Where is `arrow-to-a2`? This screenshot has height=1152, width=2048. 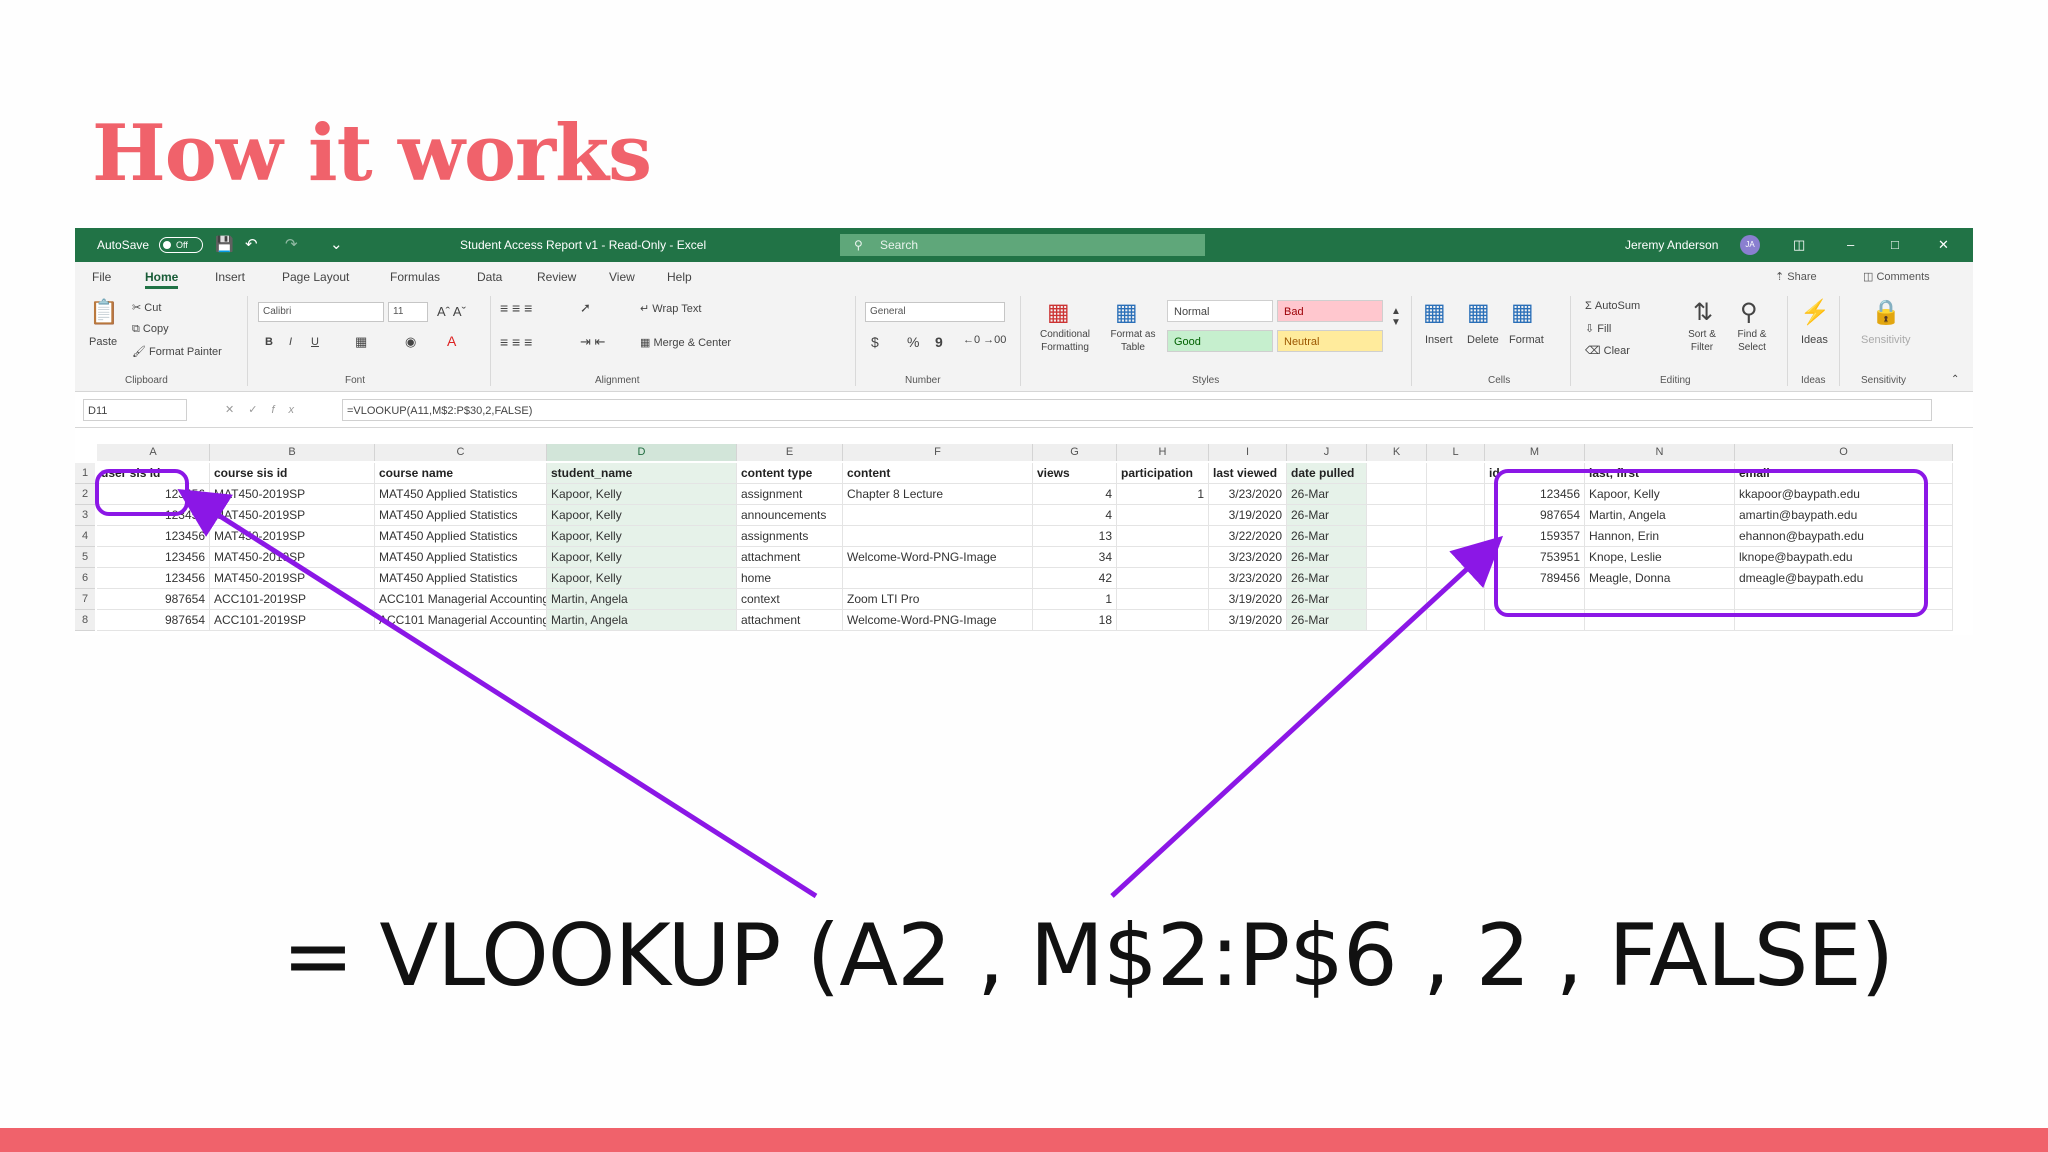 arrow-to-a2 is located at coordinates (497, 693).